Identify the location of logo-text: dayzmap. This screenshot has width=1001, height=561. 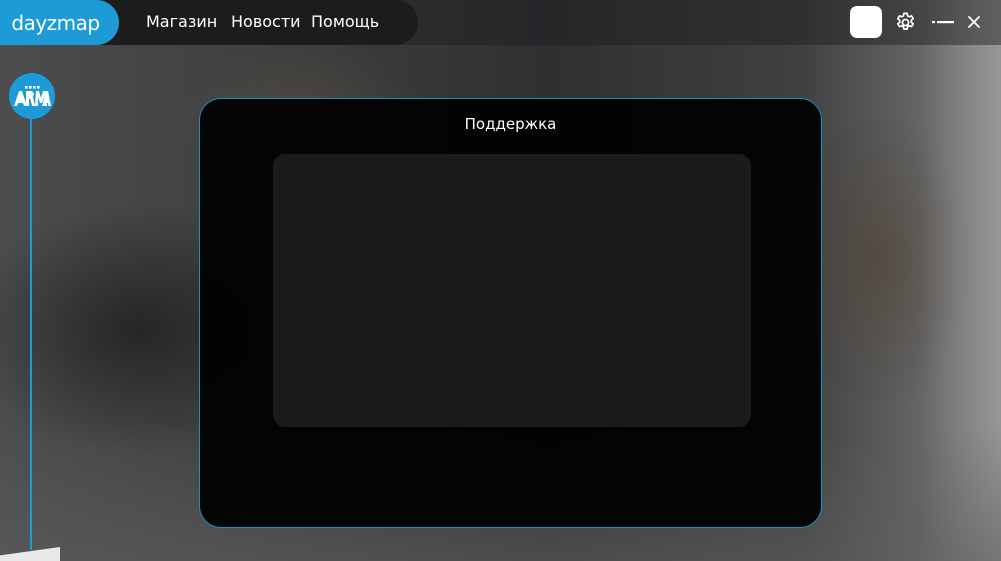
(55, 22).